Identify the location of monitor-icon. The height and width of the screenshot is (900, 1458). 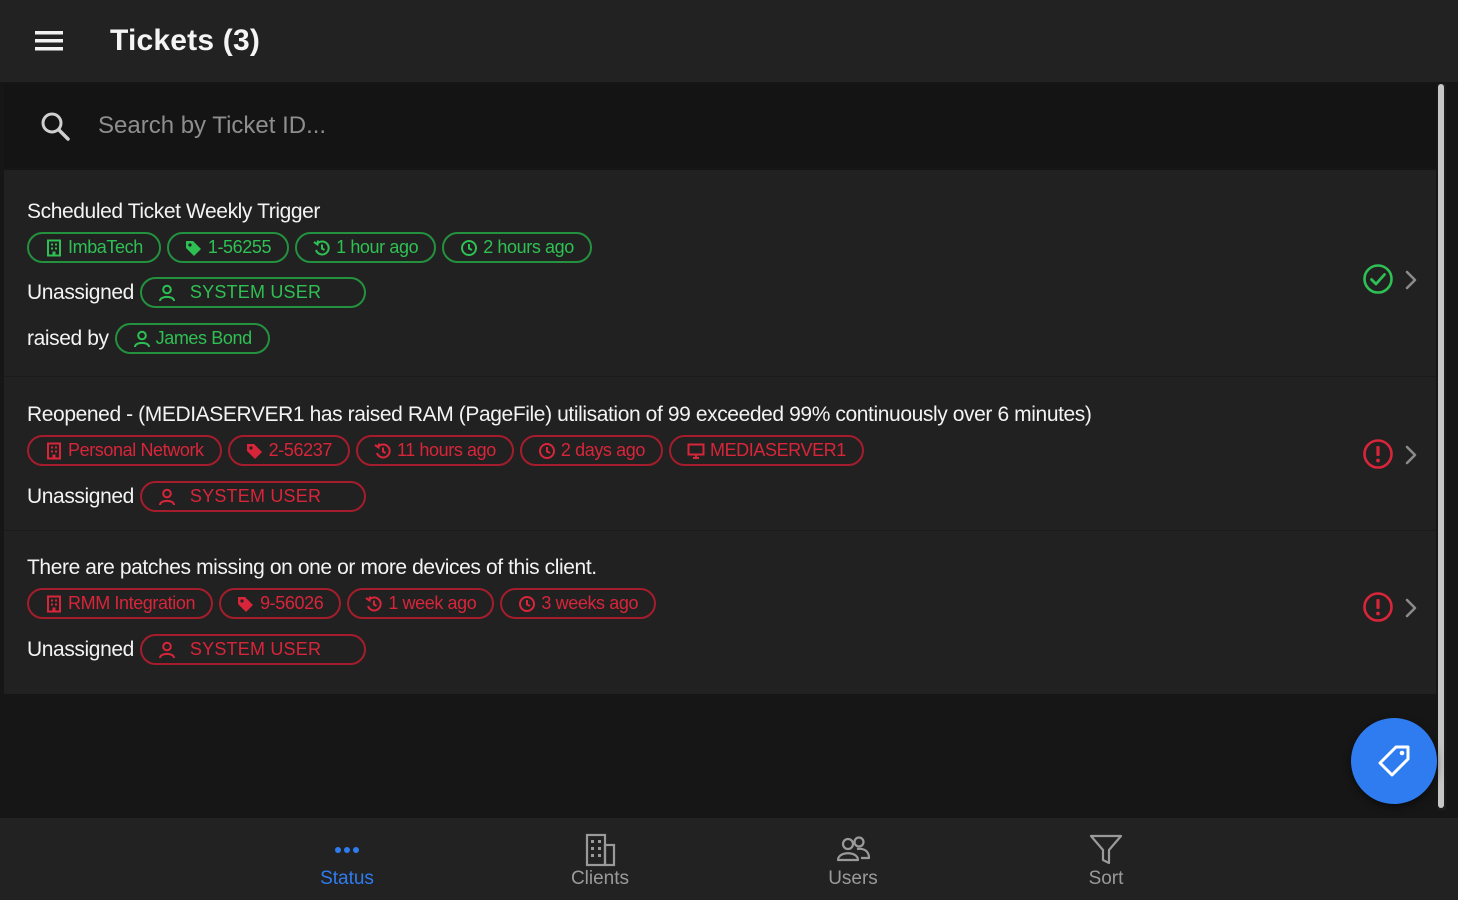
(696, 451).